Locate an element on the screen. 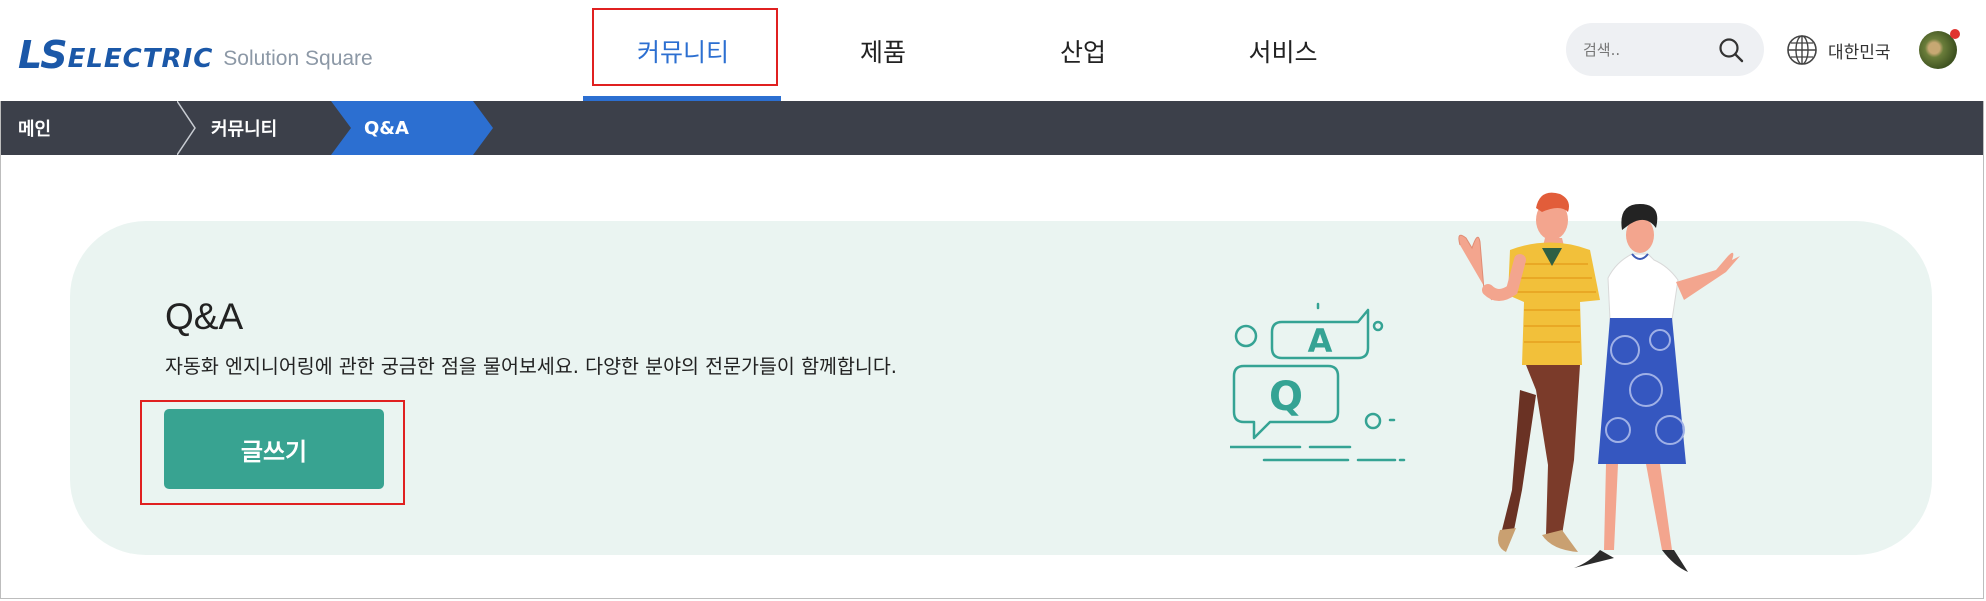  ls-electric-logo: LS ELECTRIC Solution Square is located at coordinates (195, 54).